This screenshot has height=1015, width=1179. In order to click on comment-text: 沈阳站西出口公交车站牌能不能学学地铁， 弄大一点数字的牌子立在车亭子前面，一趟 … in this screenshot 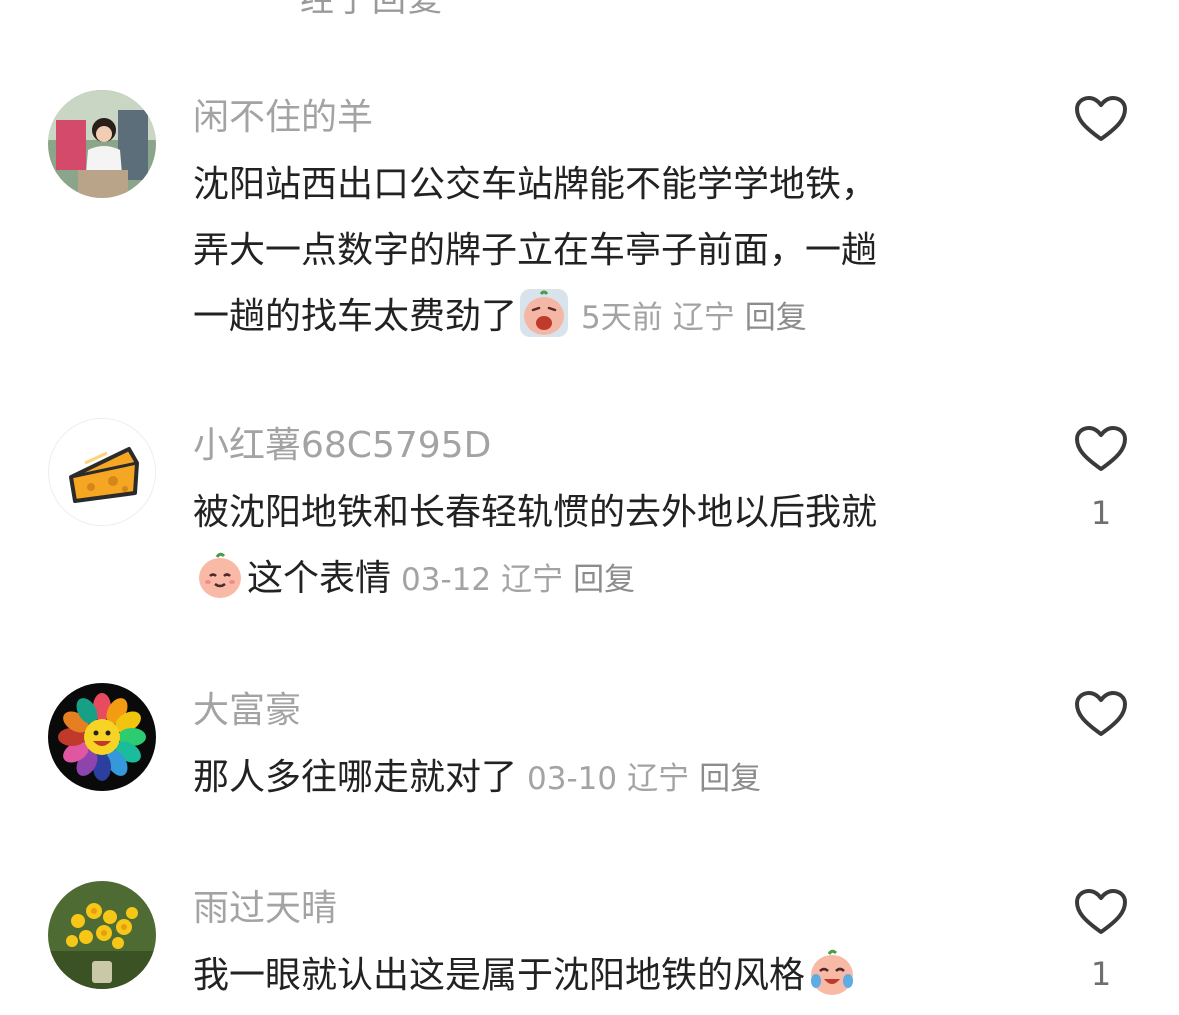, I will do `click(593, 251)`.